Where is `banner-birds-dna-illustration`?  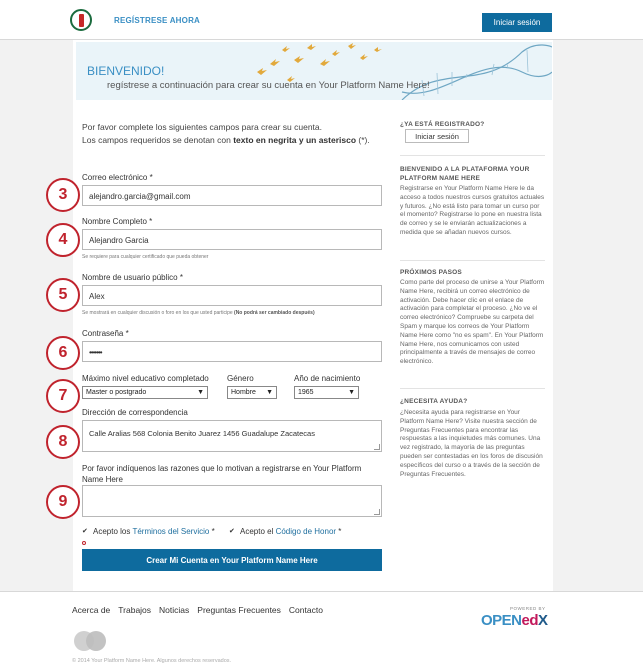
banner-birds-dna-illustration is located at coordinates (404, 71).